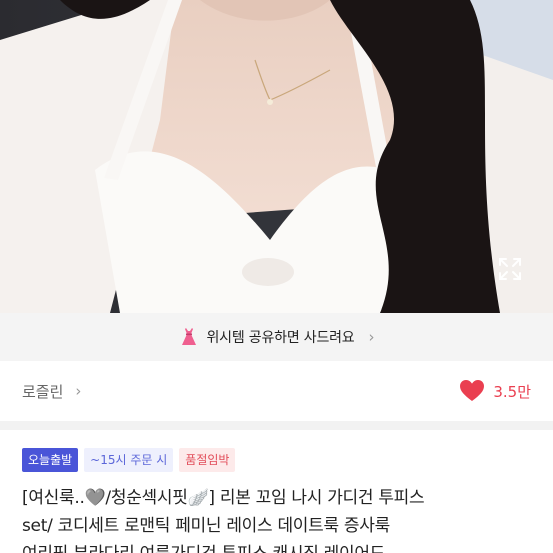  What do you see at coordinates (472, 390) in the screenshot?
I see `heart-icon` at bounding box center [472, 390].